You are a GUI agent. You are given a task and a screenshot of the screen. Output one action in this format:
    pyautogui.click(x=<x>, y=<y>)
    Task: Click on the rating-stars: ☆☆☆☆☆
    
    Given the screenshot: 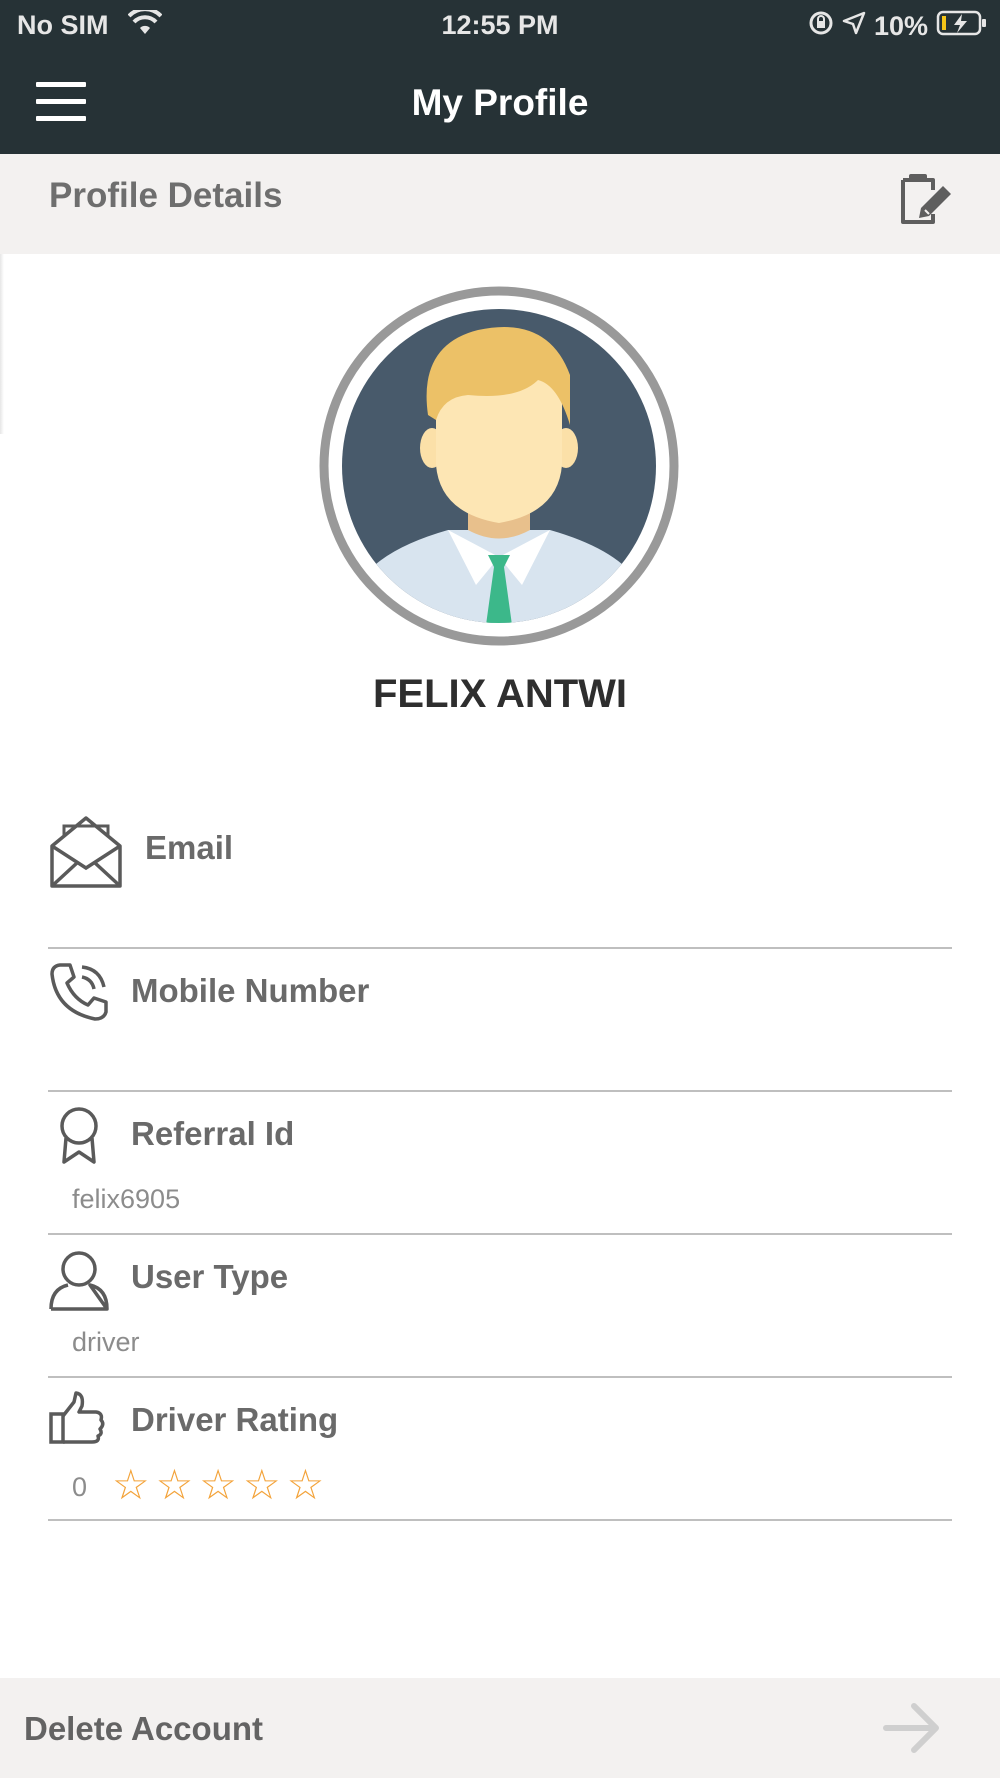 What is the action you would take?
    pyautogui.click(x=221, y=1484)
    